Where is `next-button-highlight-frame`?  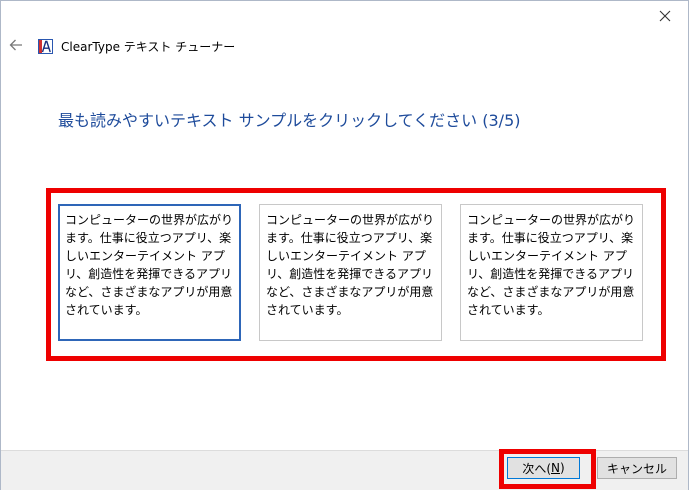 next-button-highlight-frame is located at coordinates (547, 469).